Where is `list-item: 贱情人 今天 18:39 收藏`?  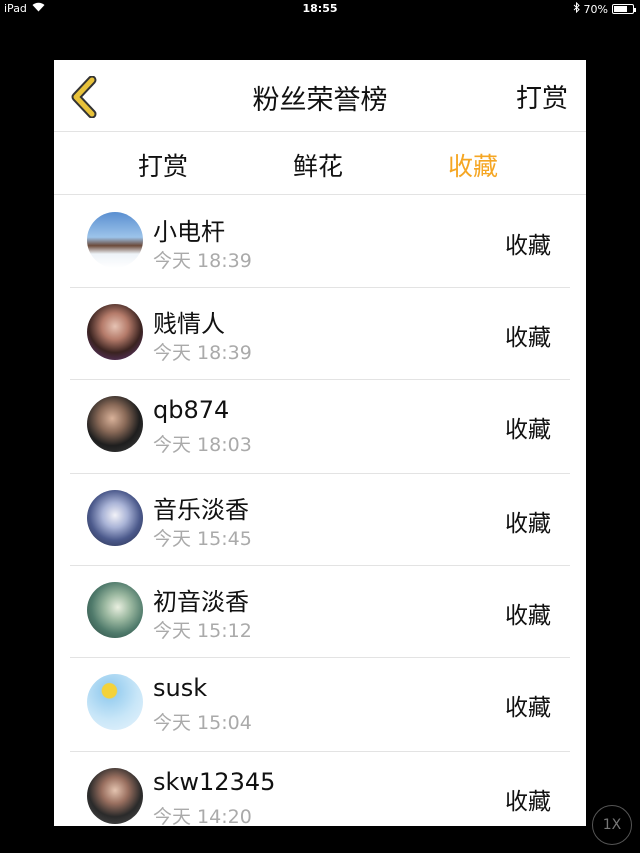
list-item: 贱情人 今天 18:39 收藏 is located at coordinates (320, 334).